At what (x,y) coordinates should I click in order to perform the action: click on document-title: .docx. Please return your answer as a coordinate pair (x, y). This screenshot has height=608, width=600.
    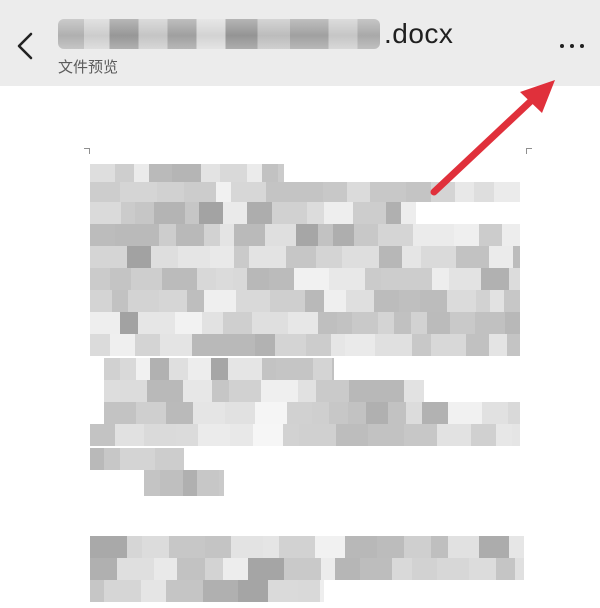
    Looking at the image, I should click on (255, 34).